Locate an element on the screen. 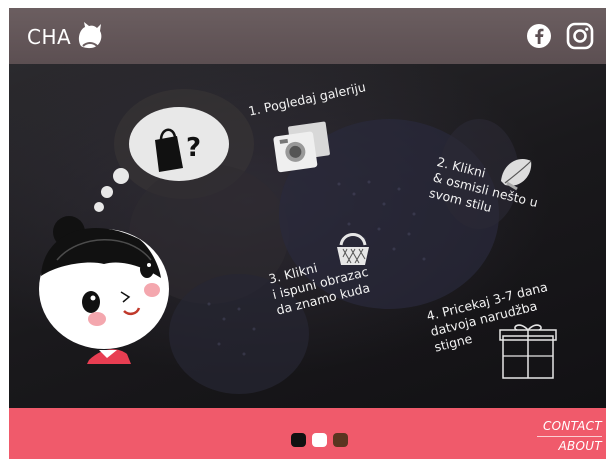 The height and width of the screenshot is (459, 606). social-links is located at coordinates (560, 38).